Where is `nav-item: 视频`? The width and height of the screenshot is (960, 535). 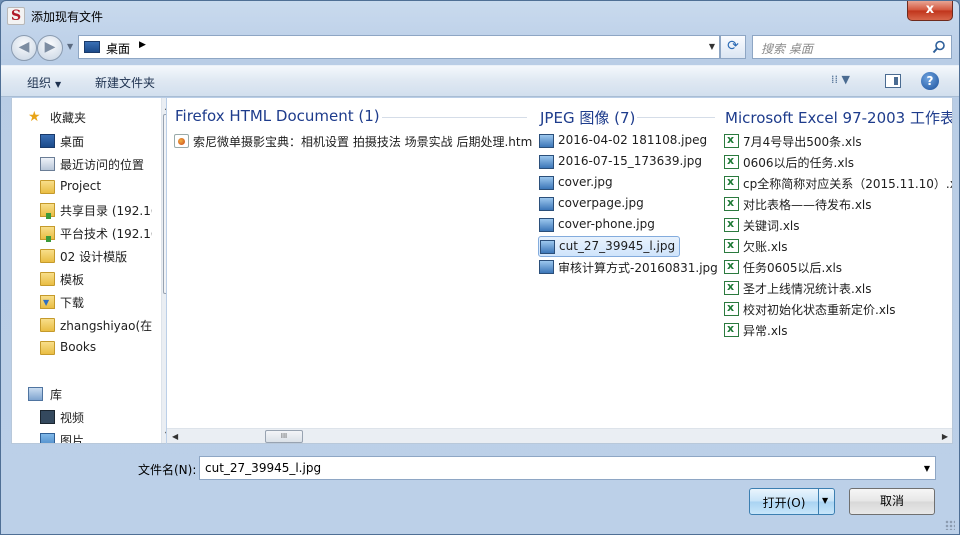 nav-item: 视频 is located at coordinates (82, 417).